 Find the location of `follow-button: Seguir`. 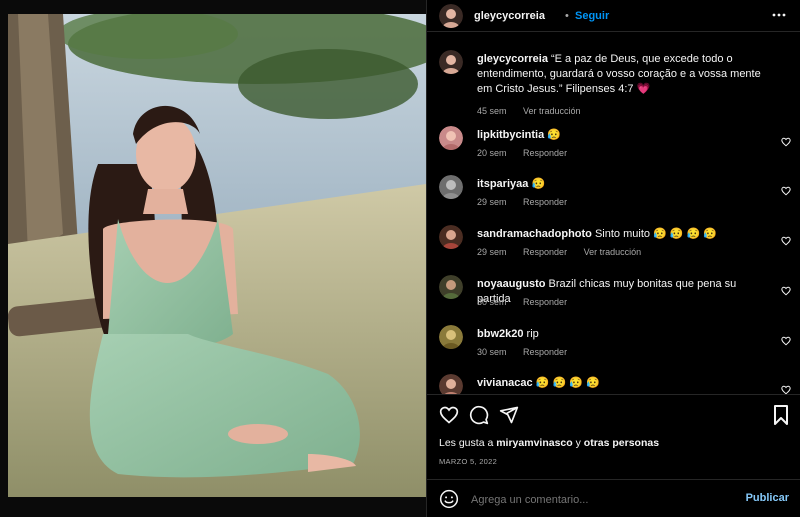

follow-button: Seguir is located at coordinates (592, 16).